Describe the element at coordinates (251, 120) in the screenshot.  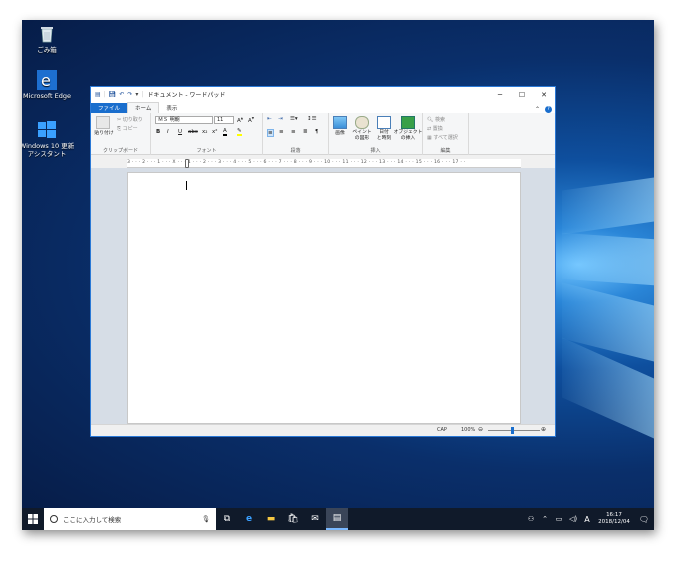
I see `shrink-font-icon: A▼` at that location.